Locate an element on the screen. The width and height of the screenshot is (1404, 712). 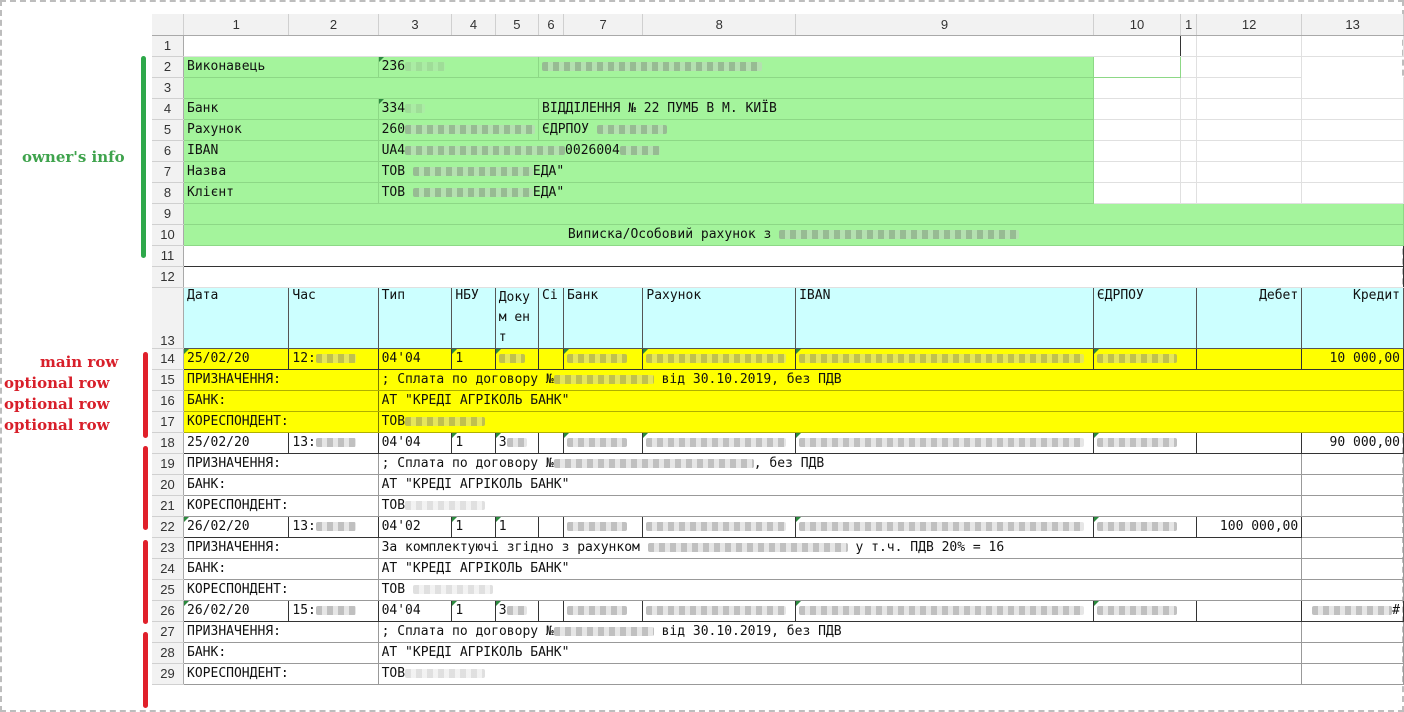
statement-title: Виписка/Особовий рахунок з is located at coordinates (793, 235).